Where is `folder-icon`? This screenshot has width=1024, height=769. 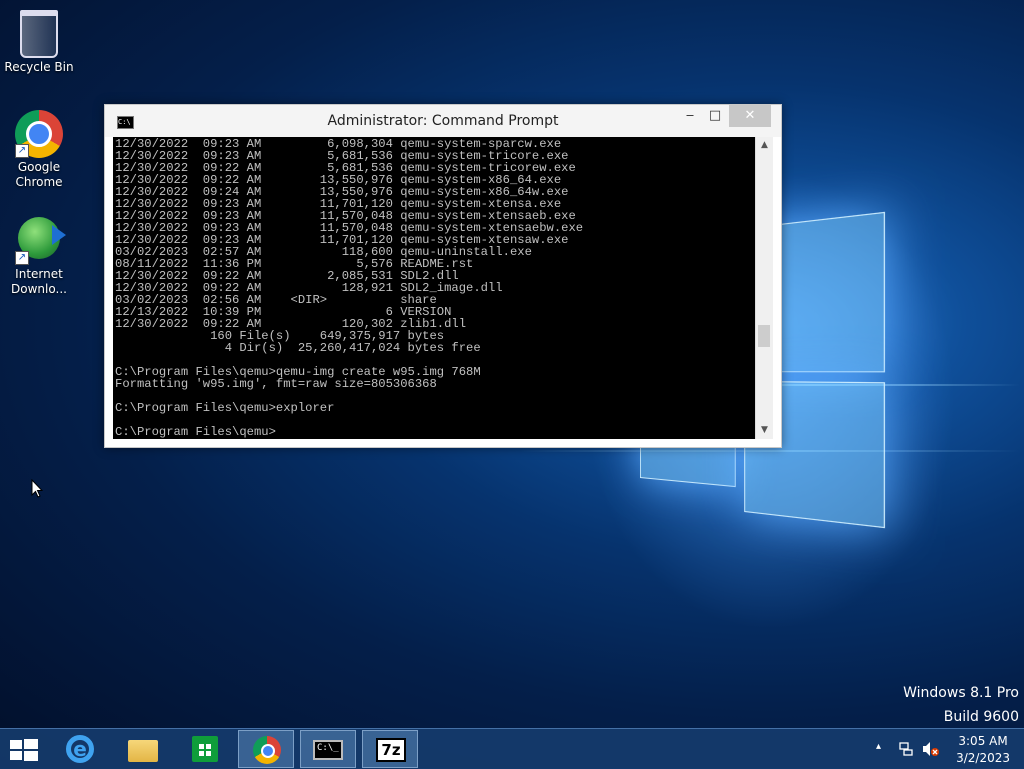
folder-icon is located at coordinates (143, 751).